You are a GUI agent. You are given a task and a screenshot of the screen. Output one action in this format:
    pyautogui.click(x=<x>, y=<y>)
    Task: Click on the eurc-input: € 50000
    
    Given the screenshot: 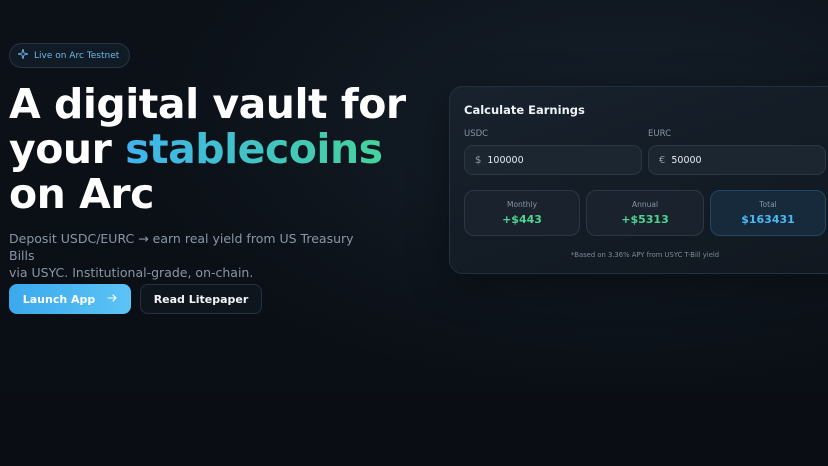 What is the action you would take?
    pyautogui.click(x=737, y=160)
    